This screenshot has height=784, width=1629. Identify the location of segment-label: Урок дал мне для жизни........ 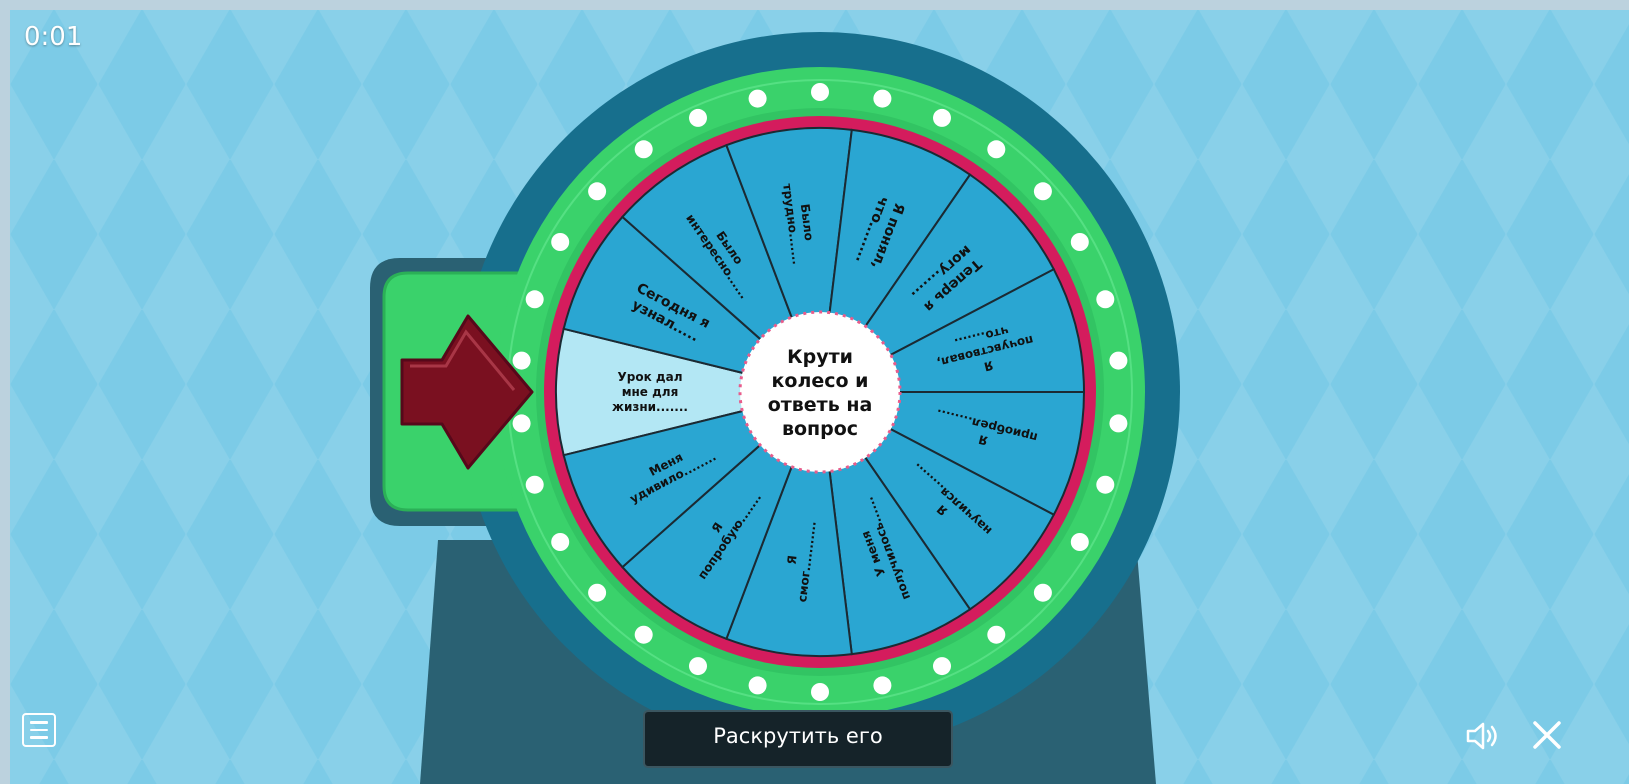
(650, 392).